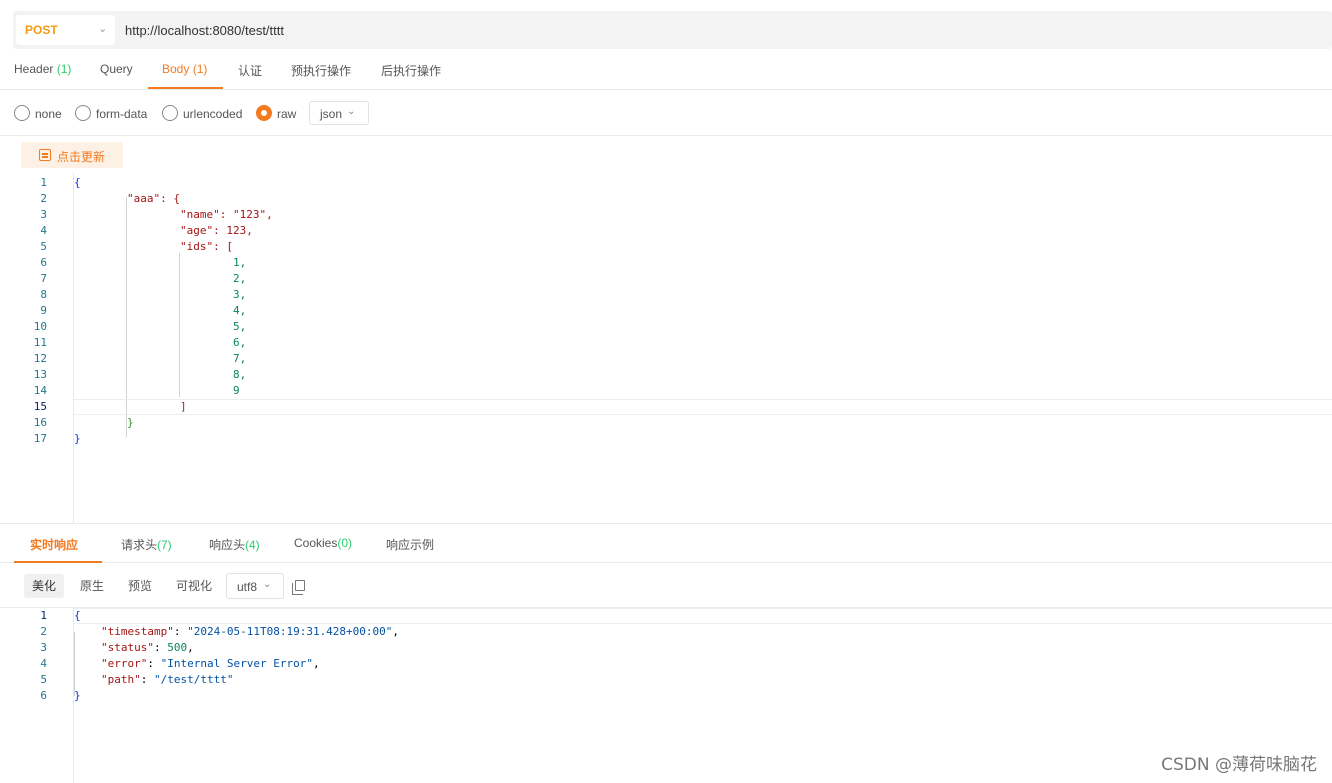  Describe the element at coordinates (42, 69) in the screenshot. I see `tab-header: Header (1)` at that location.